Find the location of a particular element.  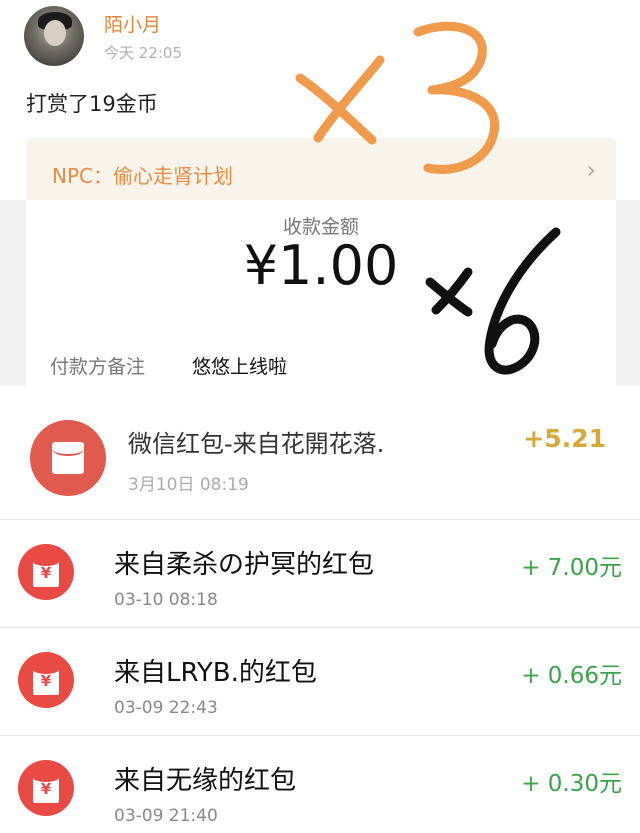

npc-link: NPC：偷心走肾计划 › is located at coordinates (321, 170).